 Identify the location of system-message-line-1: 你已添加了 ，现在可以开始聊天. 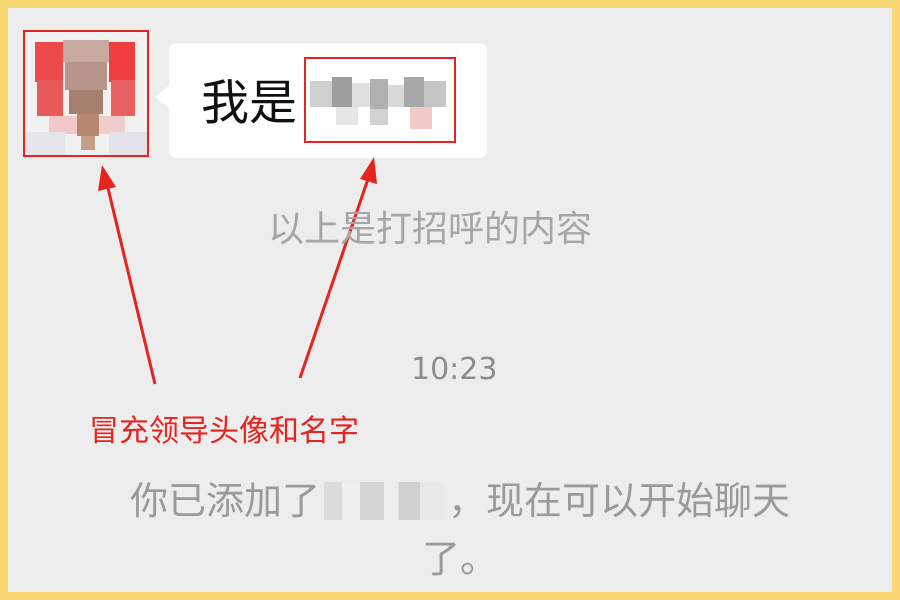
(460, 501).